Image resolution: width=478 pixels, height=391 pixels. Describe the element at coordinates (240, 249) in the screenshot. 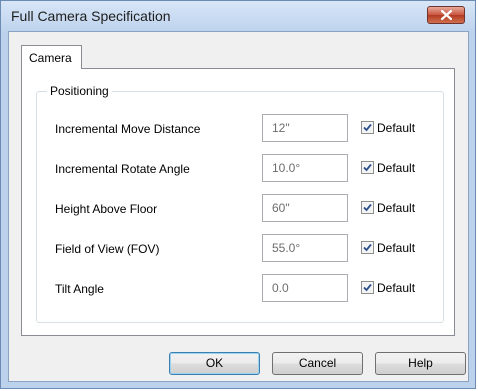

I see `field-of-view-row: Field of View (FOV) Default` at that location.